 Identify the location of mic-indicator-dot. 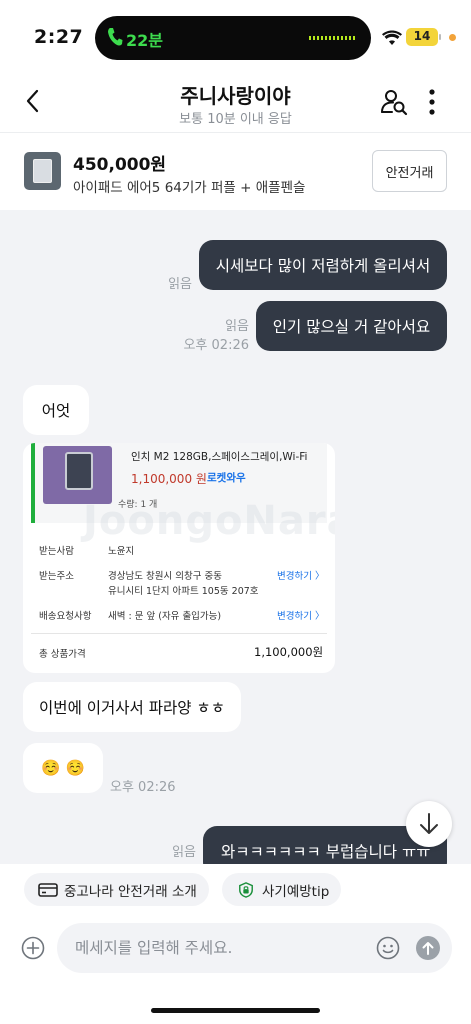
(452, 37).